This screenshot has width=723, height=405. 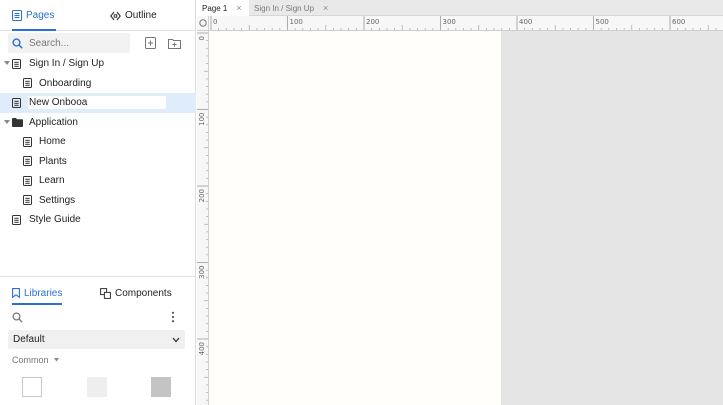 I want to click on tab-components: Components, so click(x=136, y=293).